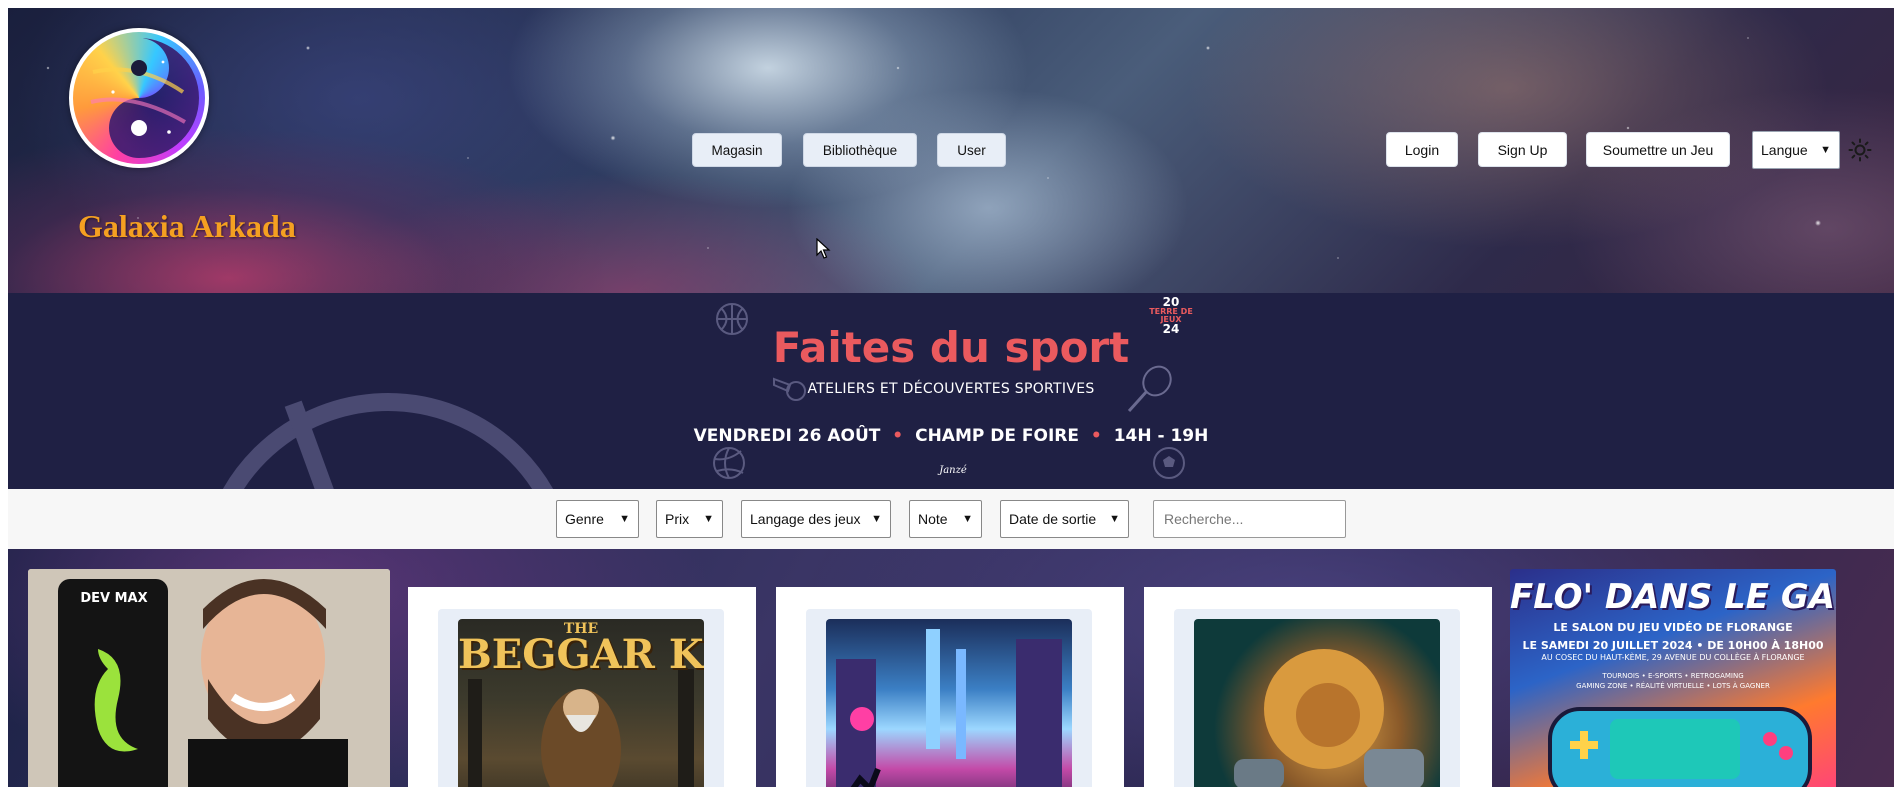  What do you see at coordinates (933, 519) in the screenshot?
I see `rating-filter-label: Note` at bounding box center [933, 519].